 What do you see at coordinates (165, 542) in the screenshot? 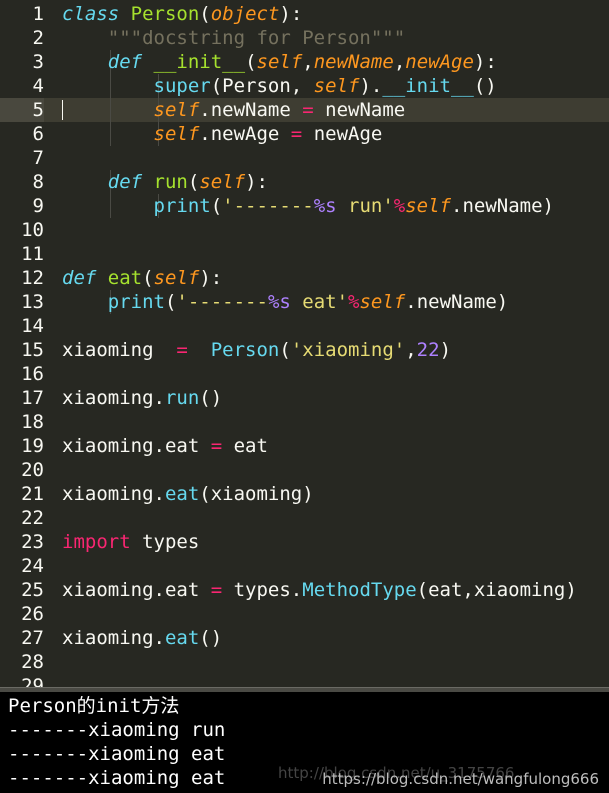
I see `code-token: types` at bounding box center [165, 542].